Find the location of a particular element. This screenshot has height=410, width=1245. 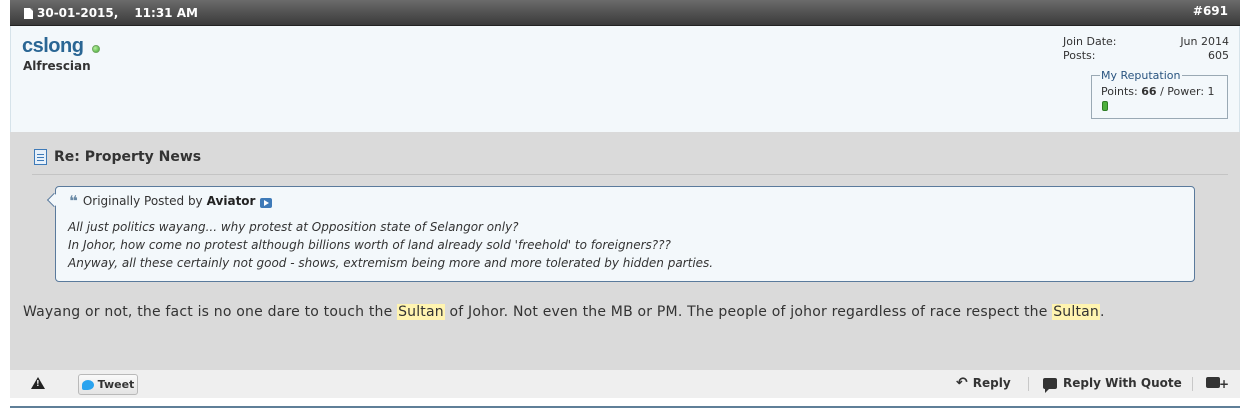

reply-button: ↶ Reply is located at coordinates (983, 383).